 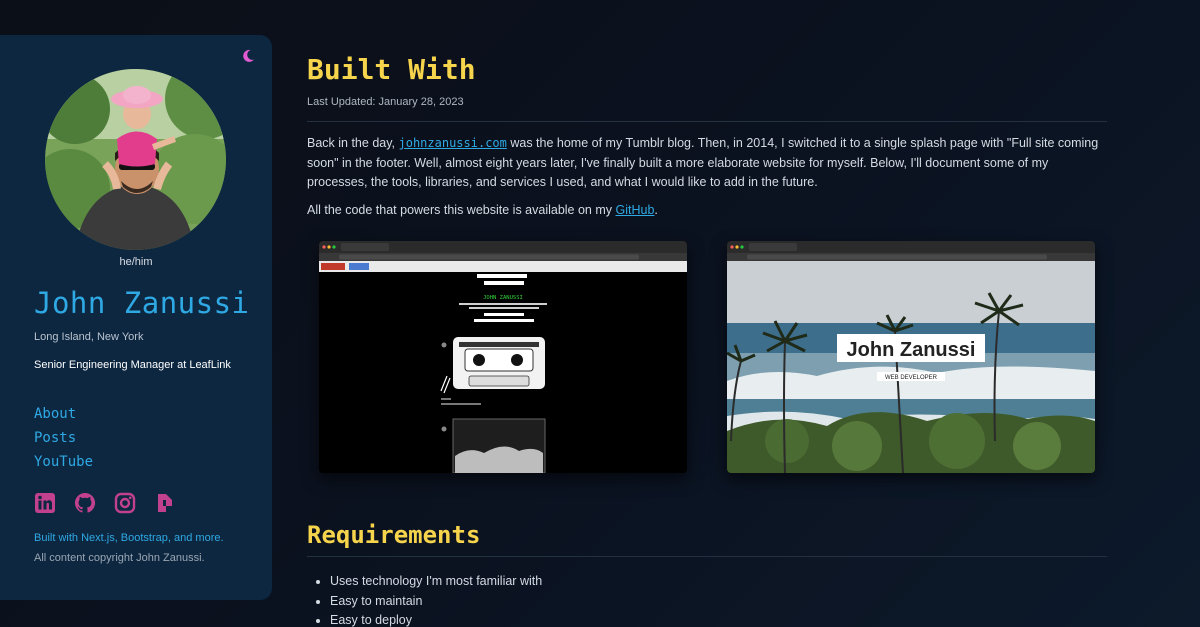 What do you see at coordinates (45, 503) in the screenshot?
I see `linkedin-icon` at bounding box center [45, 503].